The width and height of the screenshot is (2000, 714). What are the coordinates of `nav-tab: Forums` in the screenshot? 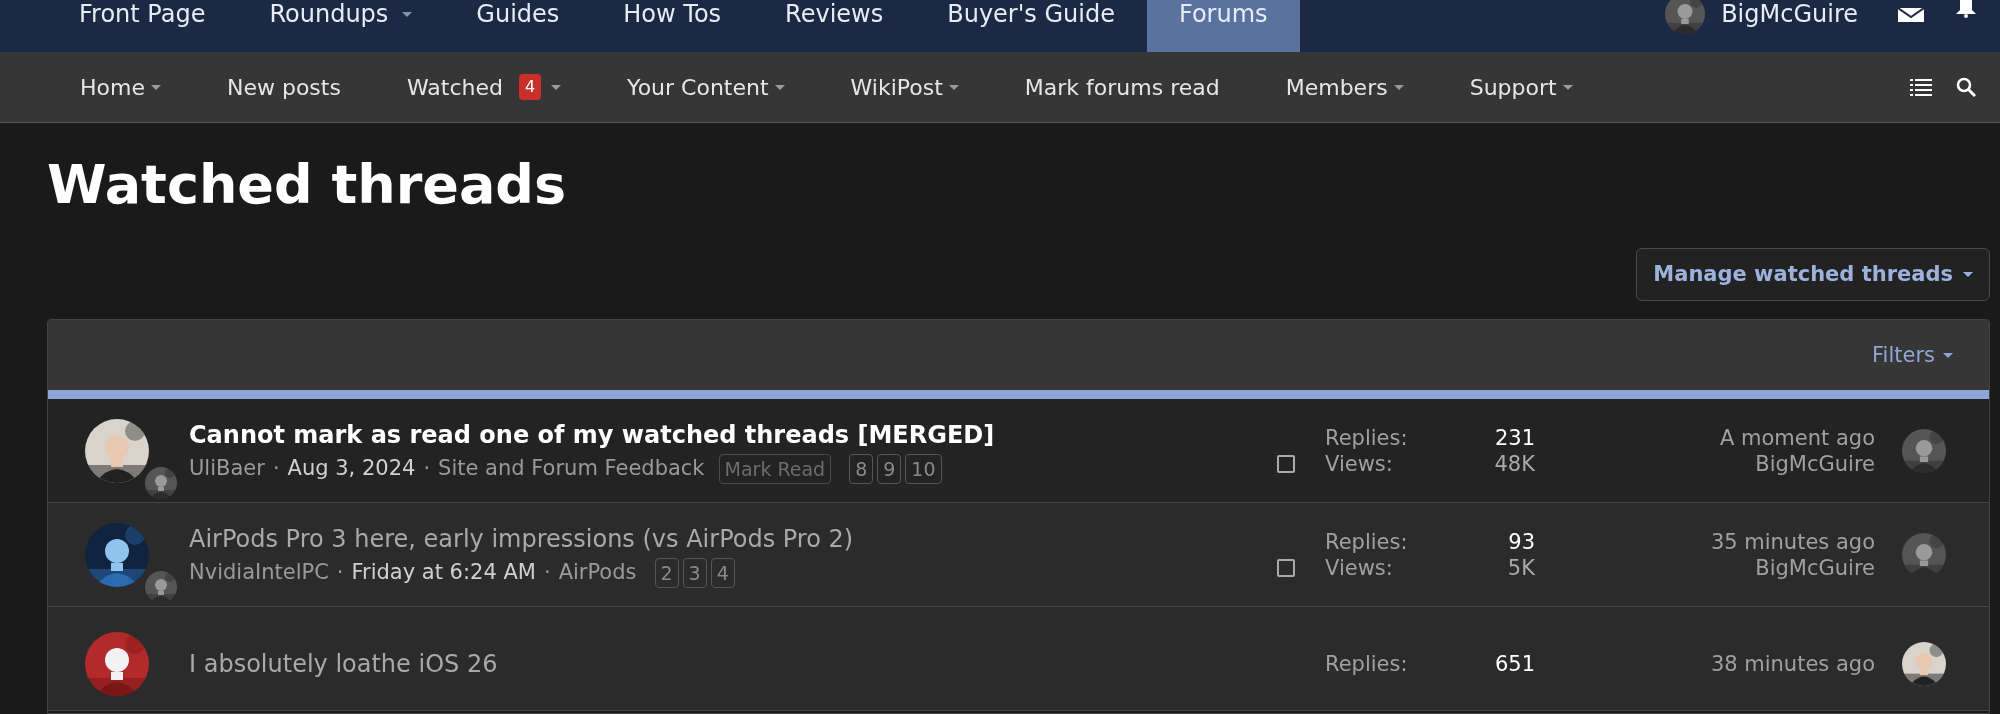 It's located at (1223, 26).